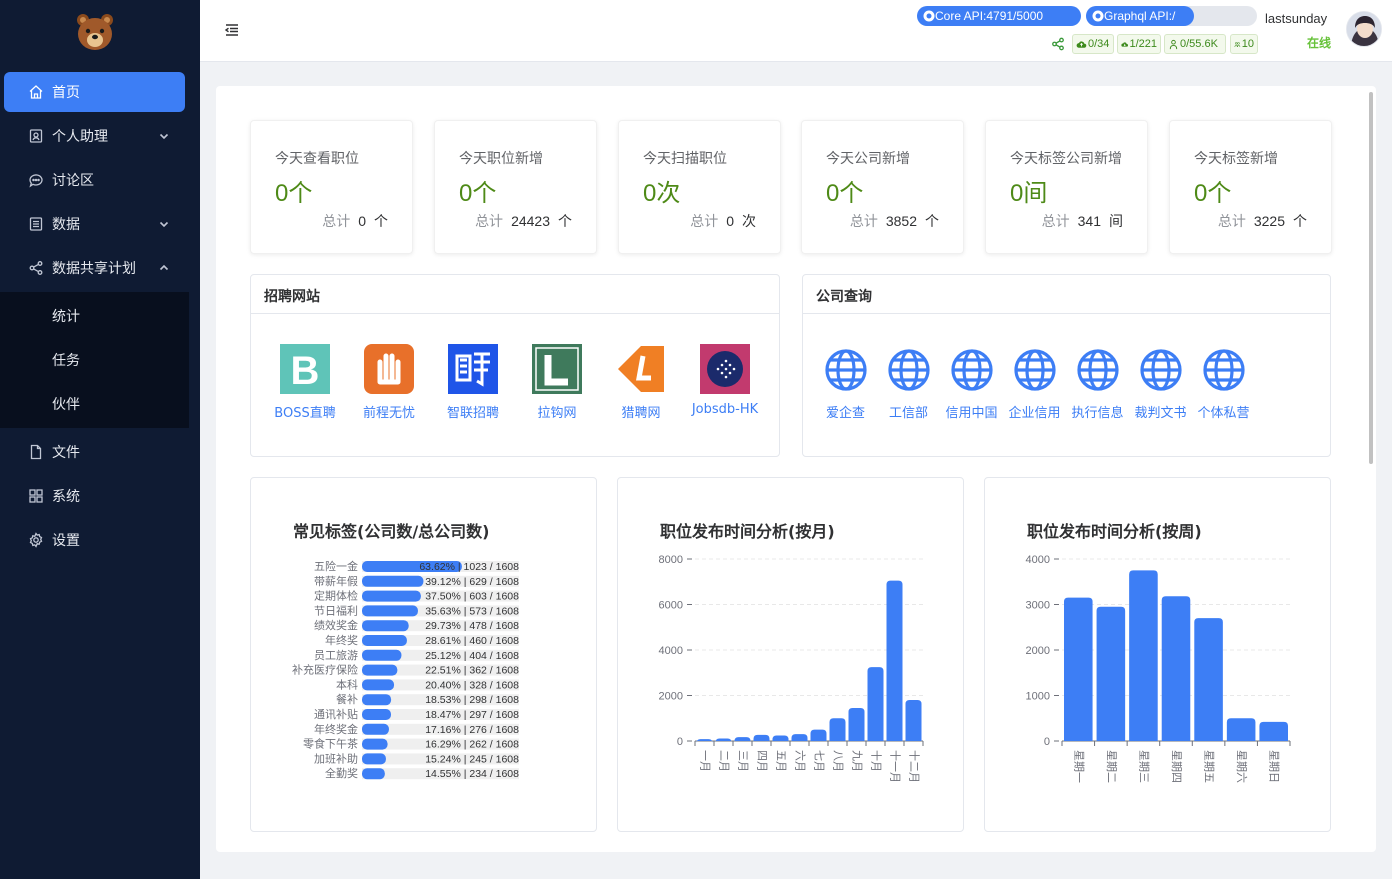  Describe the element at coordinates (1173, 44) in the screenshot. I see `user-icon` at that location.